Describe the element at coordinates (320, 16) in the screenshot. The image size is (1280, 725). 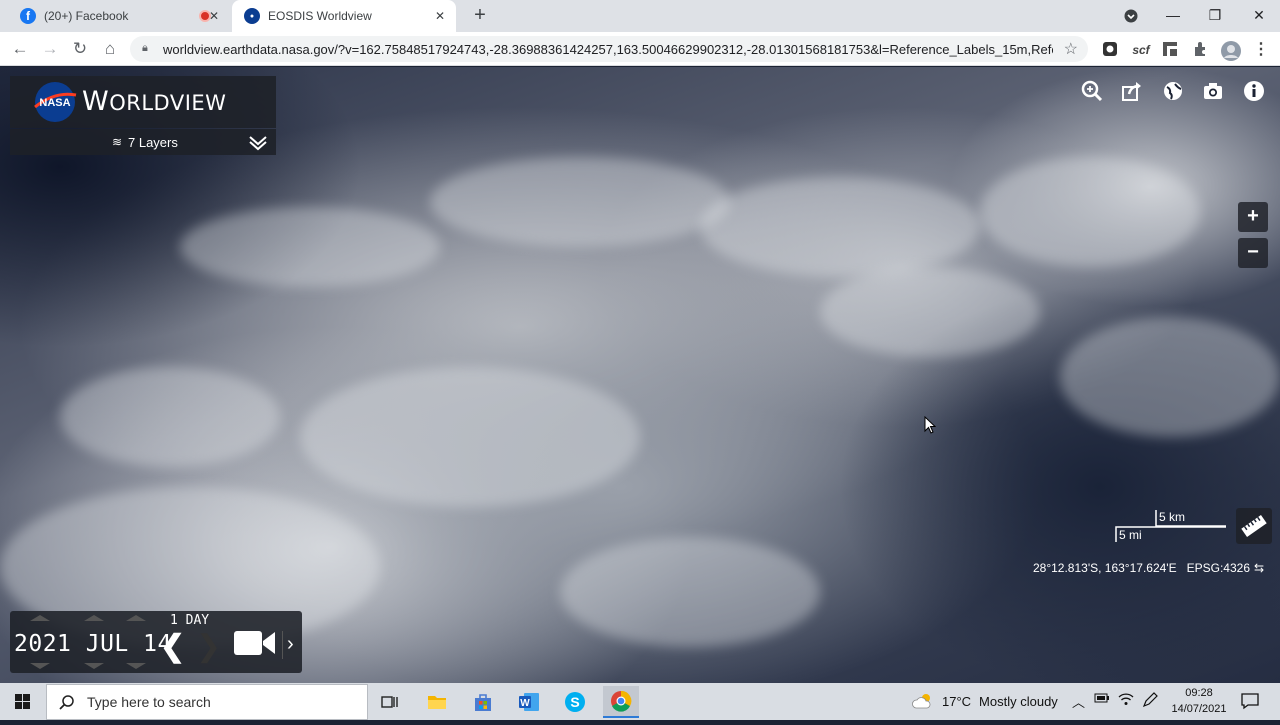
I see `tab-title: EOSDIS Worldview` at that location.